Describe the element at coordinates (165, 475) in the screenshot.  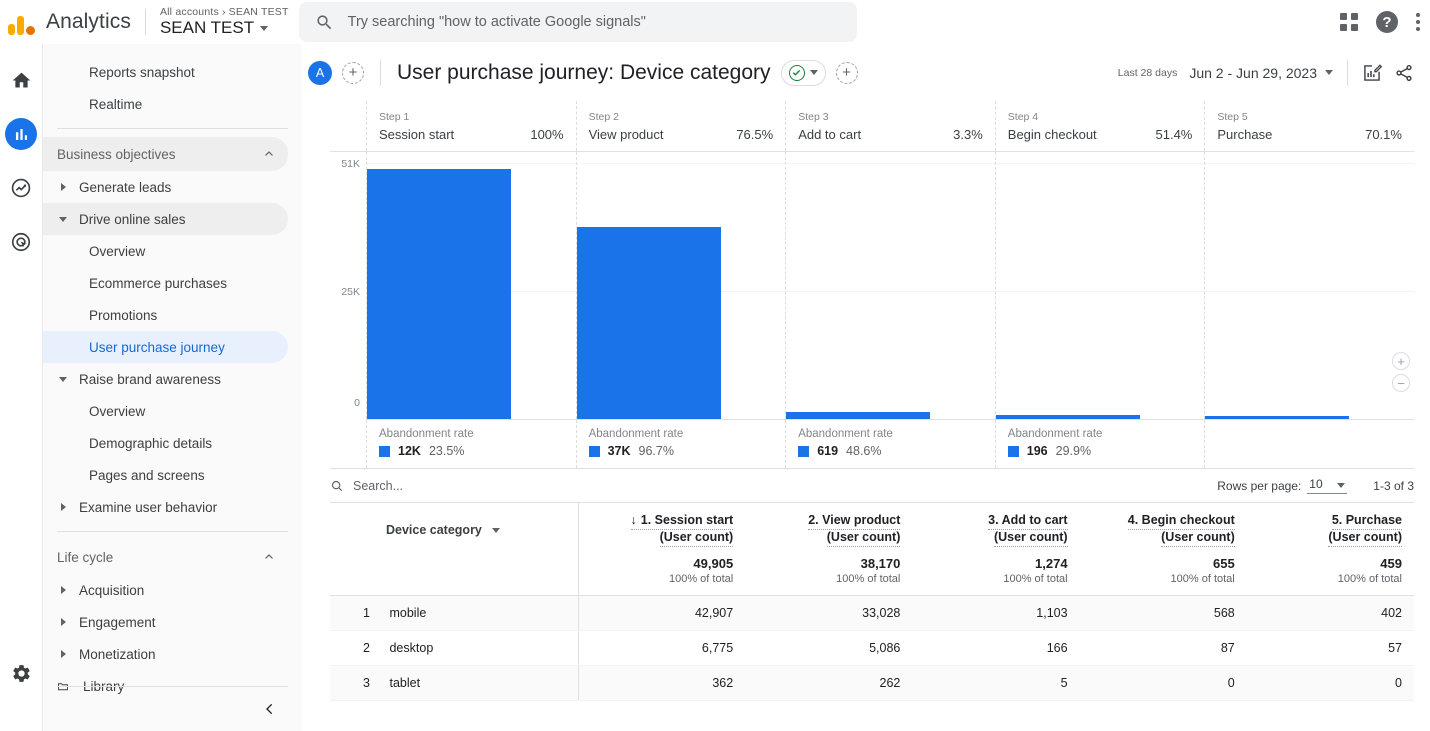
I see `sidebar-item-pages-and-screens: Pages and screens` at that location.